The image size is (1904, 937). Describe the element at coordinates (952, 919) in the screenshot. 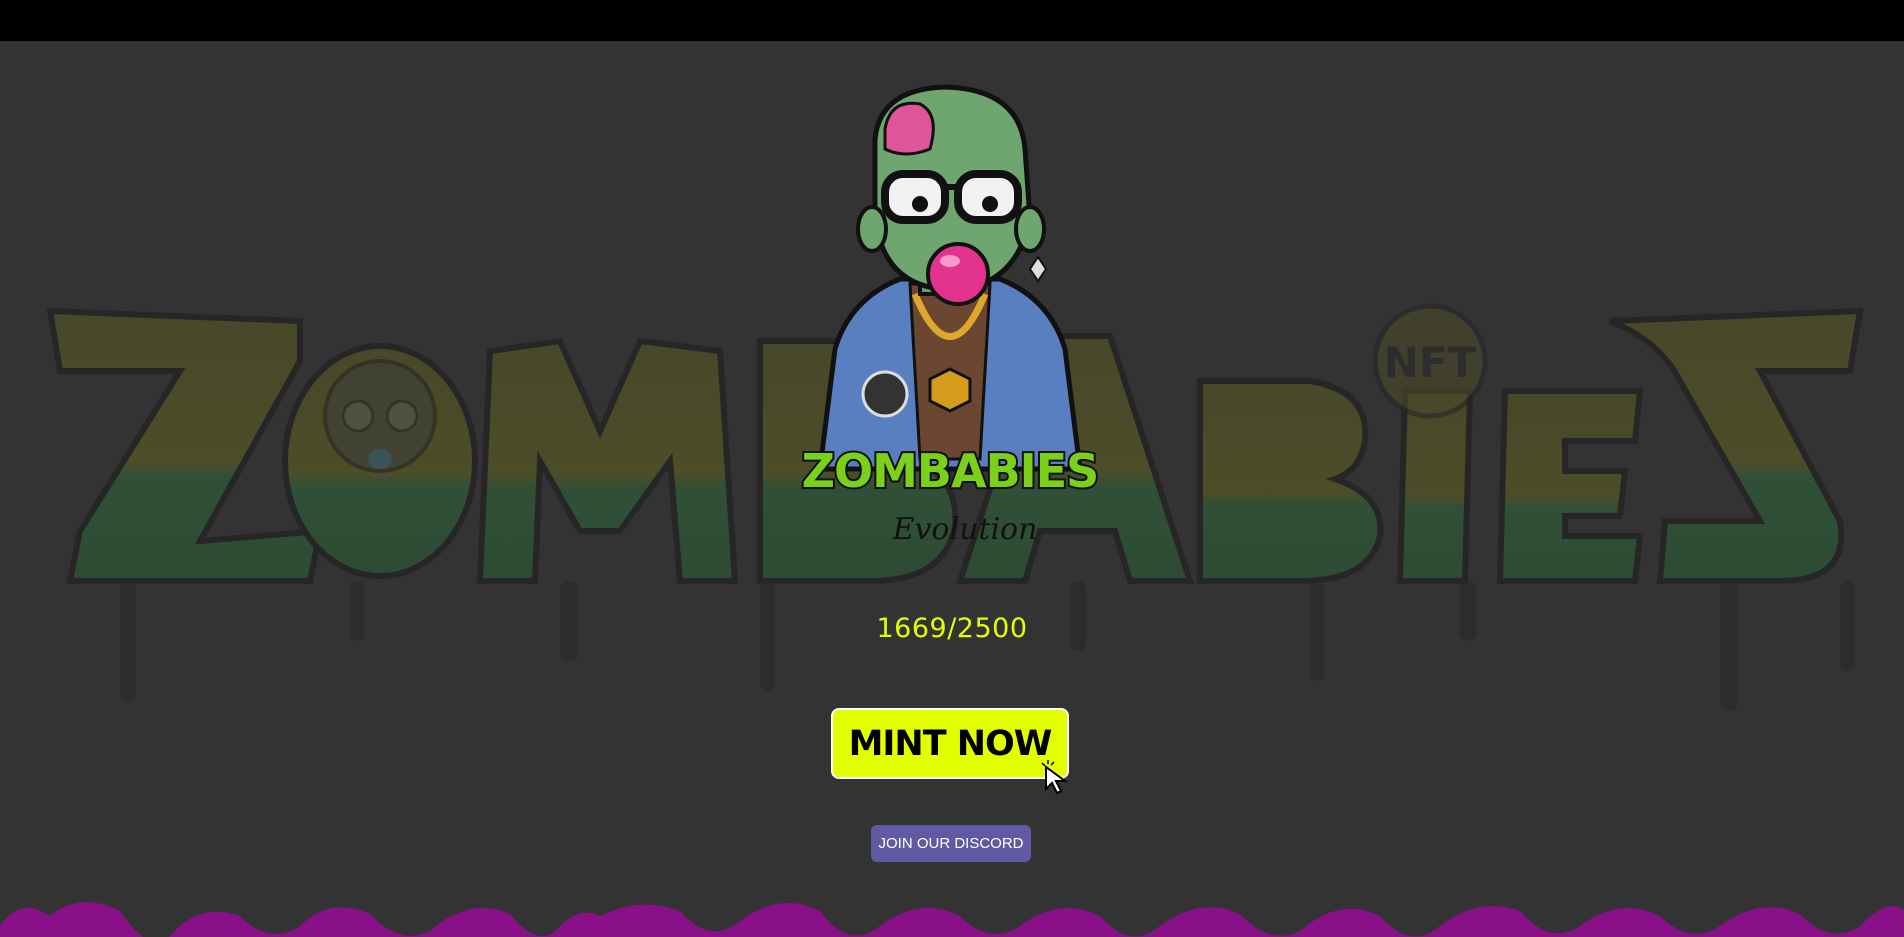

I see `purple-goo-decoration` at that location.